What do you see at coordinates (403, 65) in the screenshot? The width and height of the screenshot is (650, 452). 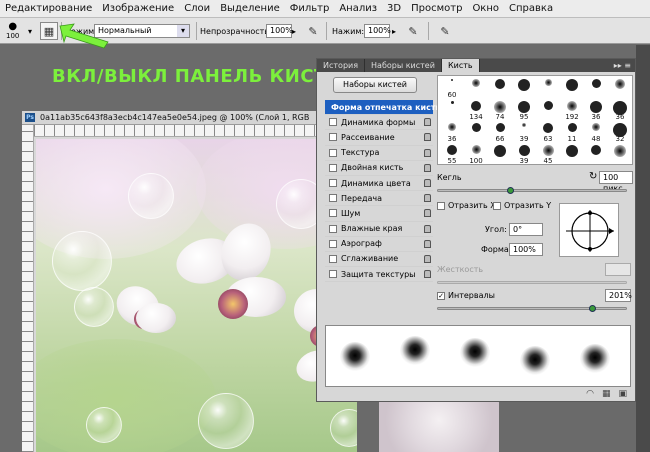 I see `tab-brush-presets: Наборы кистей` at bounding box center [403, 65].